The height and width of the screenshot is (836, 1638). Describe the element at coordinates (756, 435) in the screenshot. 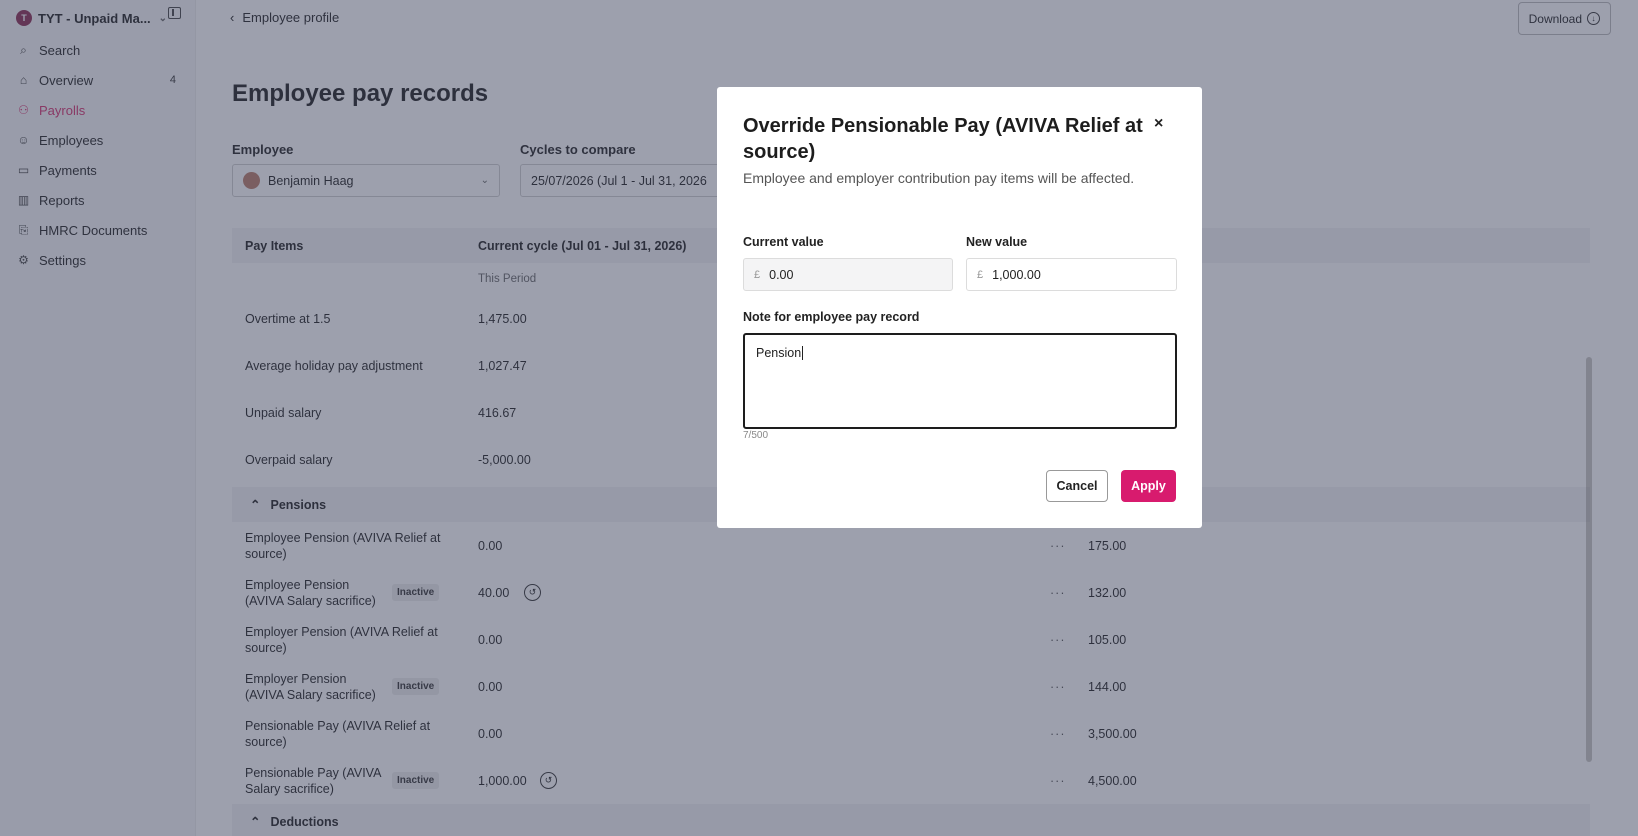

I see `char-count: 7/500` at that location.